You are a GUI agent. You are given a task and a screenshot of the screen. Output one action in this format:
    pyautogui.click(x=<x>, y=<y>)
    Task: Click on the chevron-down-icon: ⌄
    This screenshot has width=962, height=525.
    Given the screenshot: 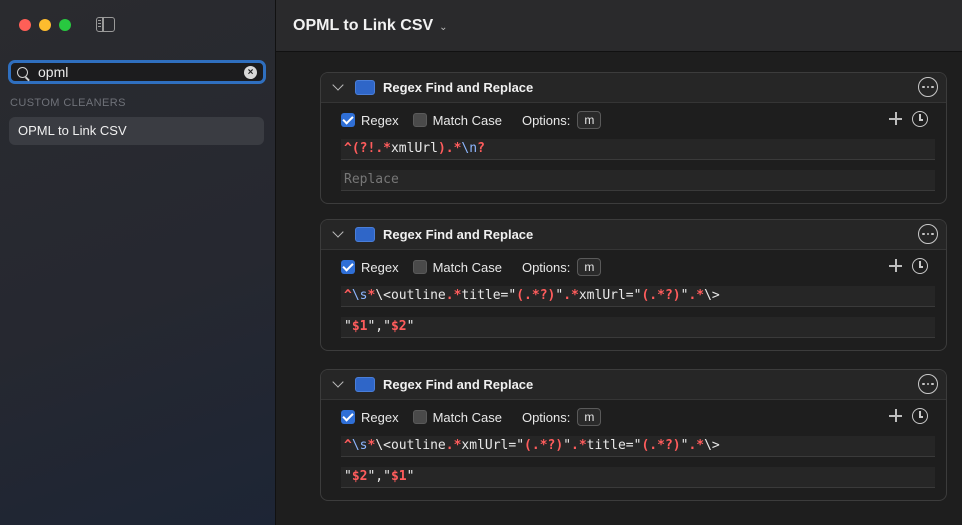 What is the action you would take?
    pyautogui.click(x=443, y=27)
    